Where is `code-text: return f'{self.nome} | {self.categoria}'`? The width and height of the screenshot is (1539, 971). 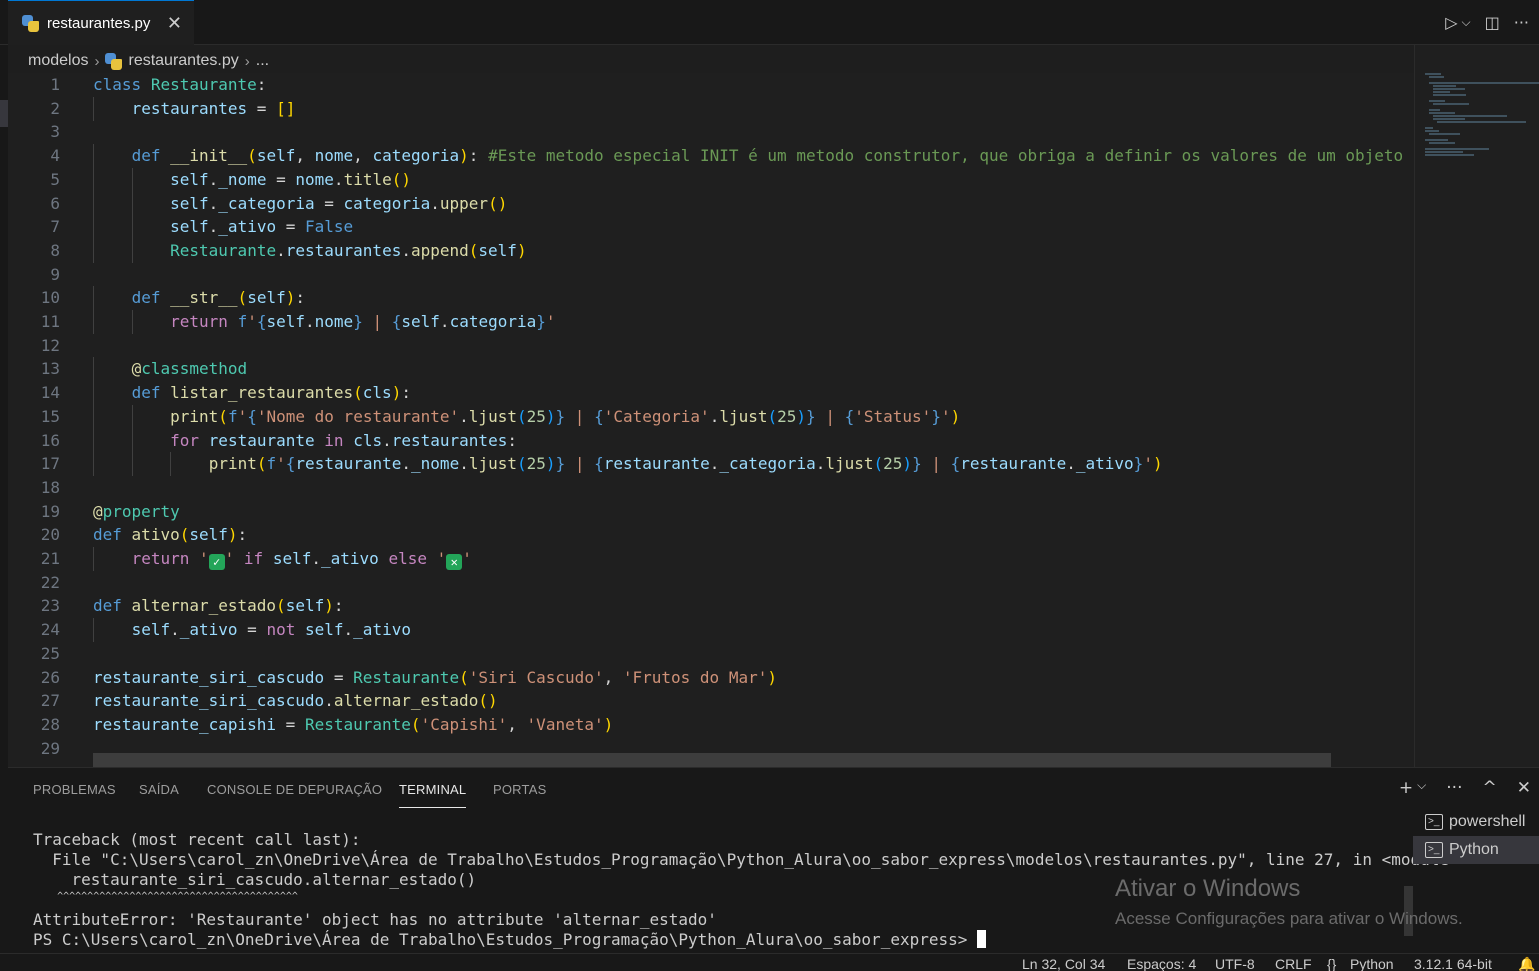
code-text: return f'{self.nome} | {self.categoria}' is located at coordinates (363, 321).